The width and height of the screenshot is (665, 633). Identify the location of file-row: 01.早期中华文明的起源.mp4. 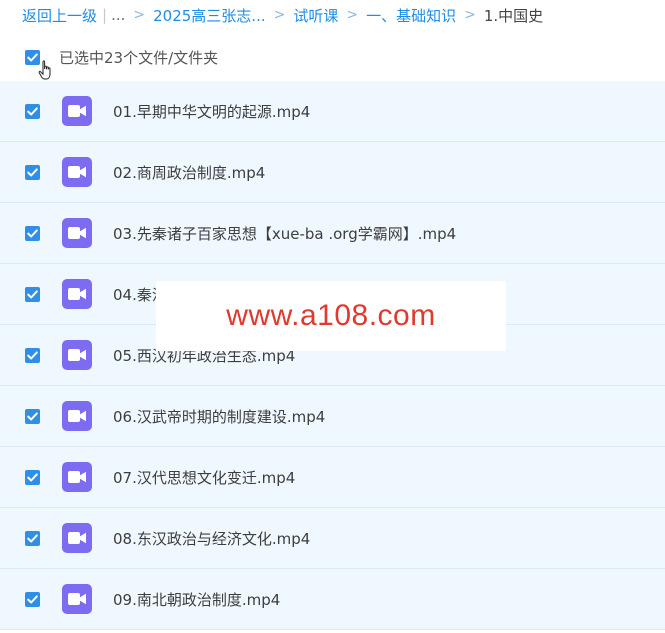
(332, 111).